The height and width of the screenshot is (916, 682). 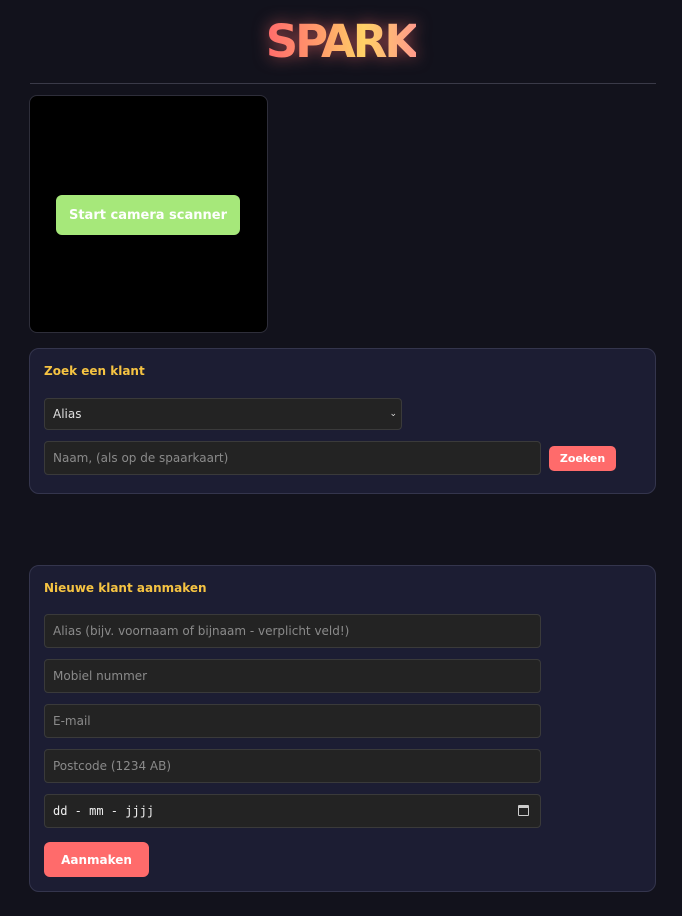 I want to click on birthdate-field: dd - mm - jjjj, so click(x=292, y=811).